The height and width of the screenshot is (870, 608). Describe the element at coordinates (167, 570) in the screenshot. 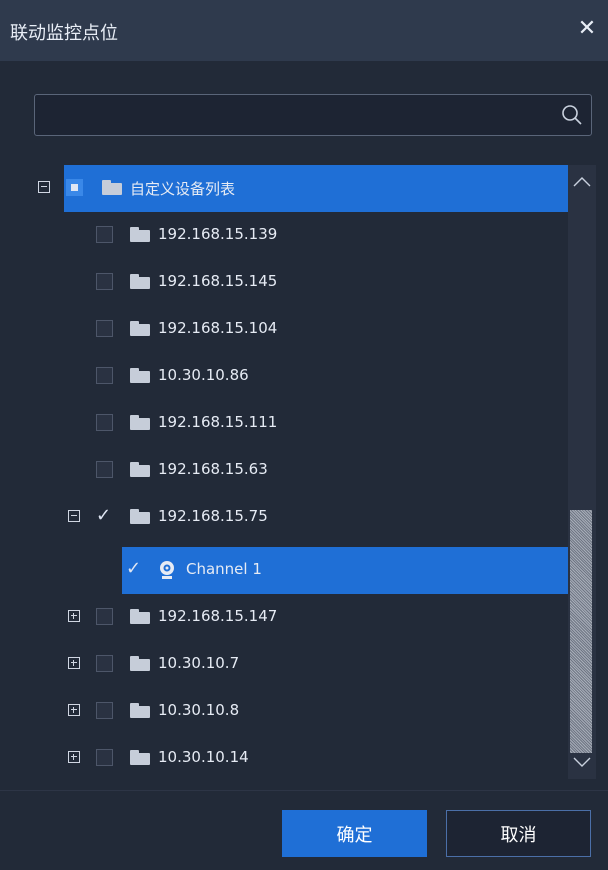

I see `camera-icon` at that location.